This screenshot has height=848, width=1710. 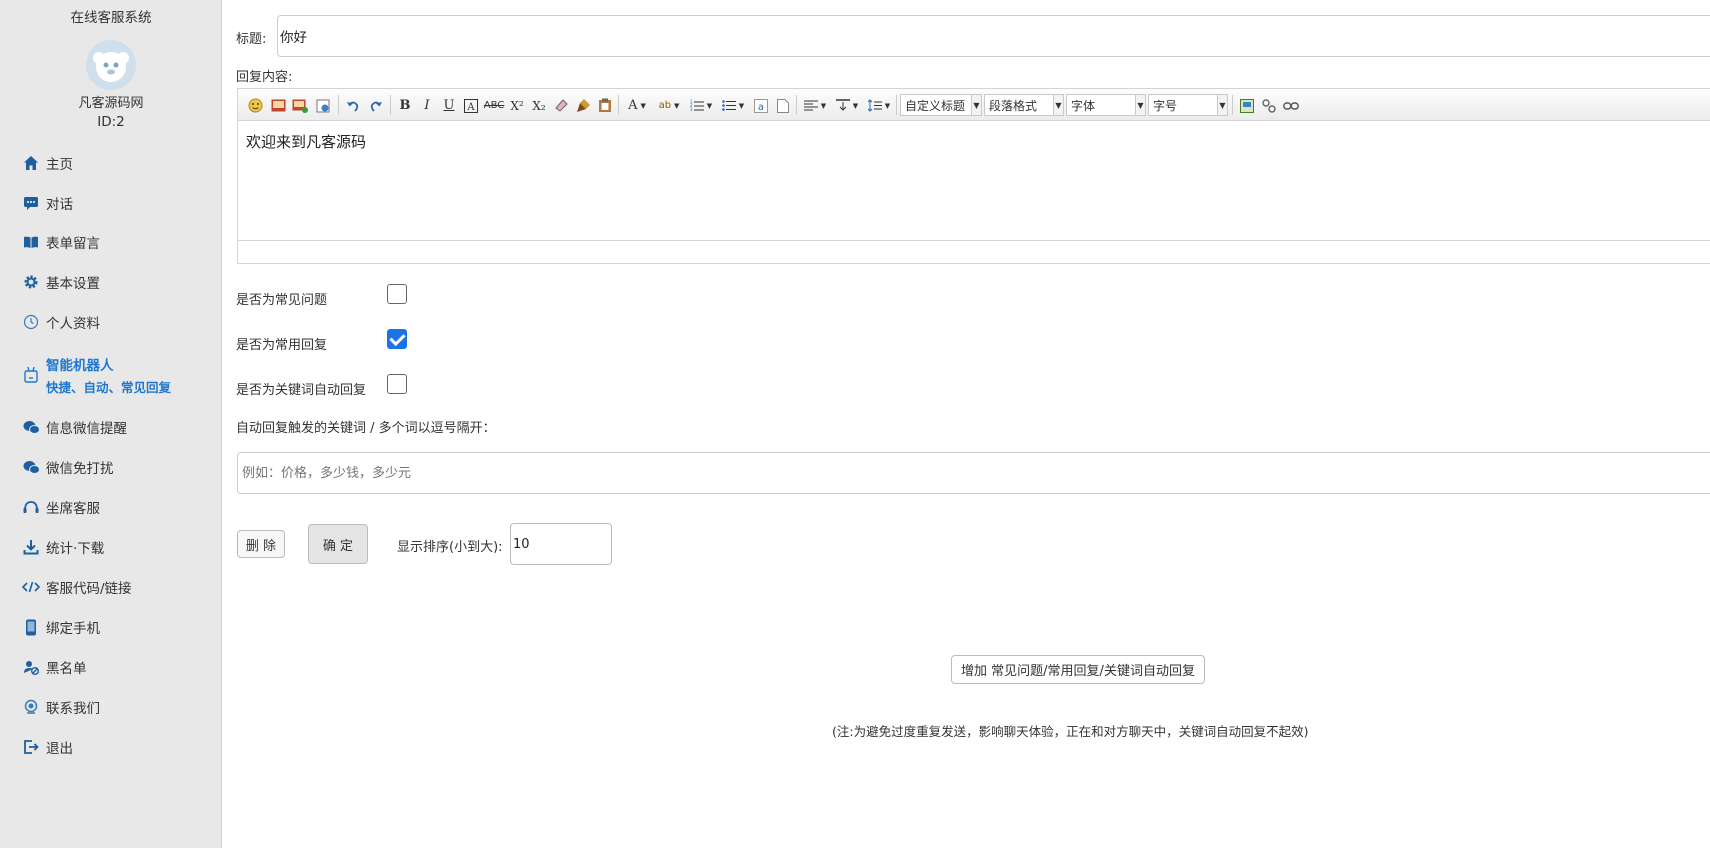 What do you see at coordinates (261, 544) in the screenshot?
I see `delete-button: 删 除` at bounding box center [261, 544].